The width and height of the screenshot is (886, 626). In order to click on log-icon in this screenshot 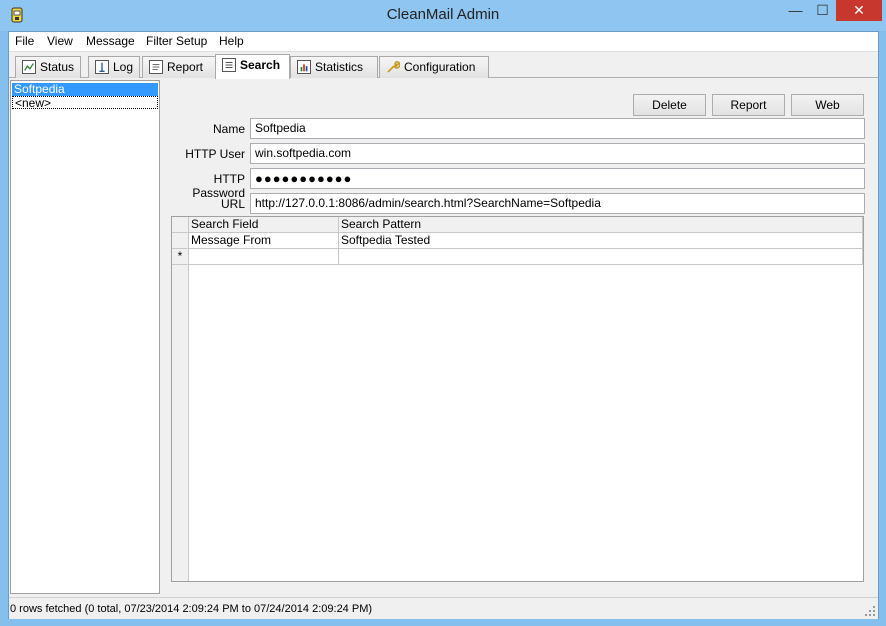, I will do `click(102, 67)`.